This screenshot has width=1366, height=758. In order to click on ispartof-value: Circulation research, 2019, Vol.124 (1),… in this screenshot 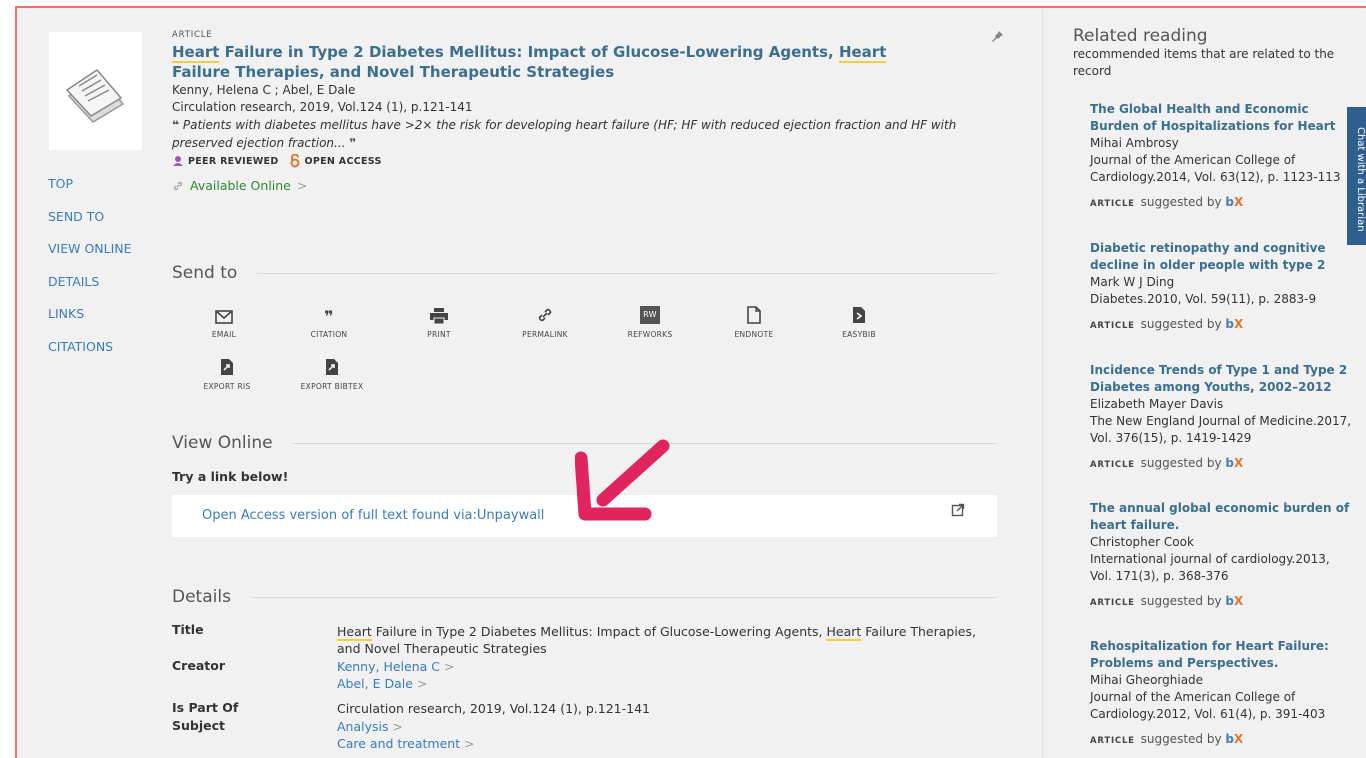, I will do `click(493, 708)`.